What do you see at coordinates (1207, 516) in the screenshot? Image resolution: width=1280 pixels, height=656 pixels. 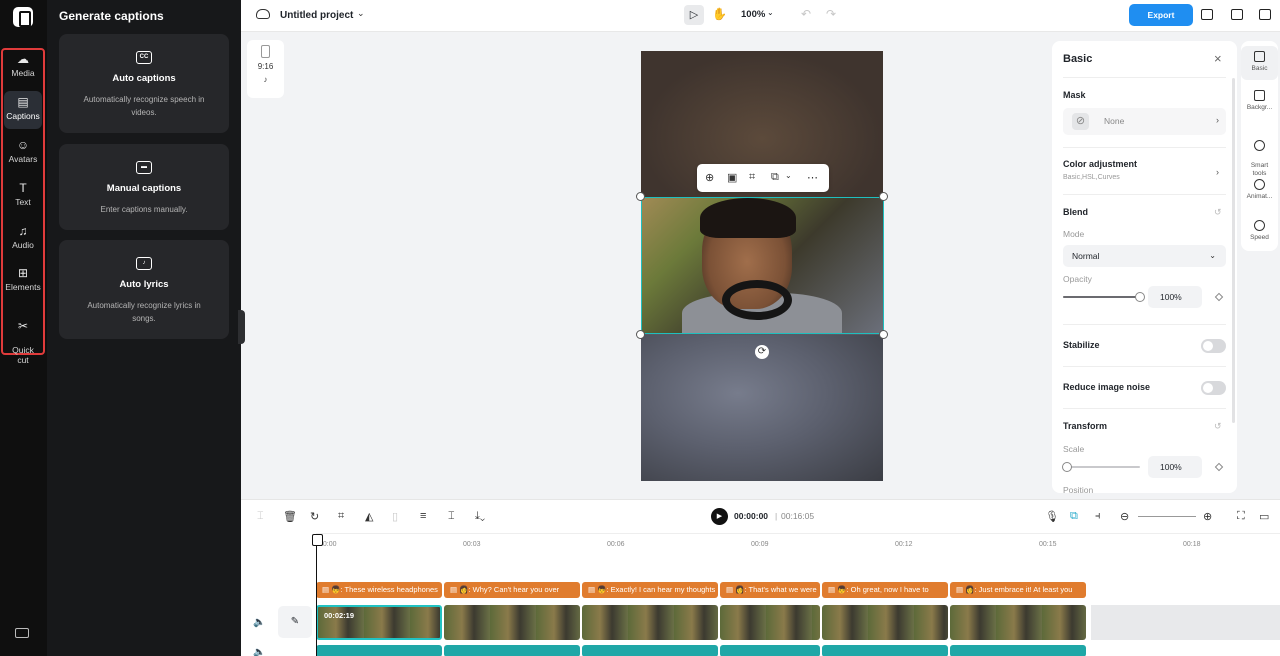 I see `zoom-in-icon: ⊕` at bounding box center [1207, 516].